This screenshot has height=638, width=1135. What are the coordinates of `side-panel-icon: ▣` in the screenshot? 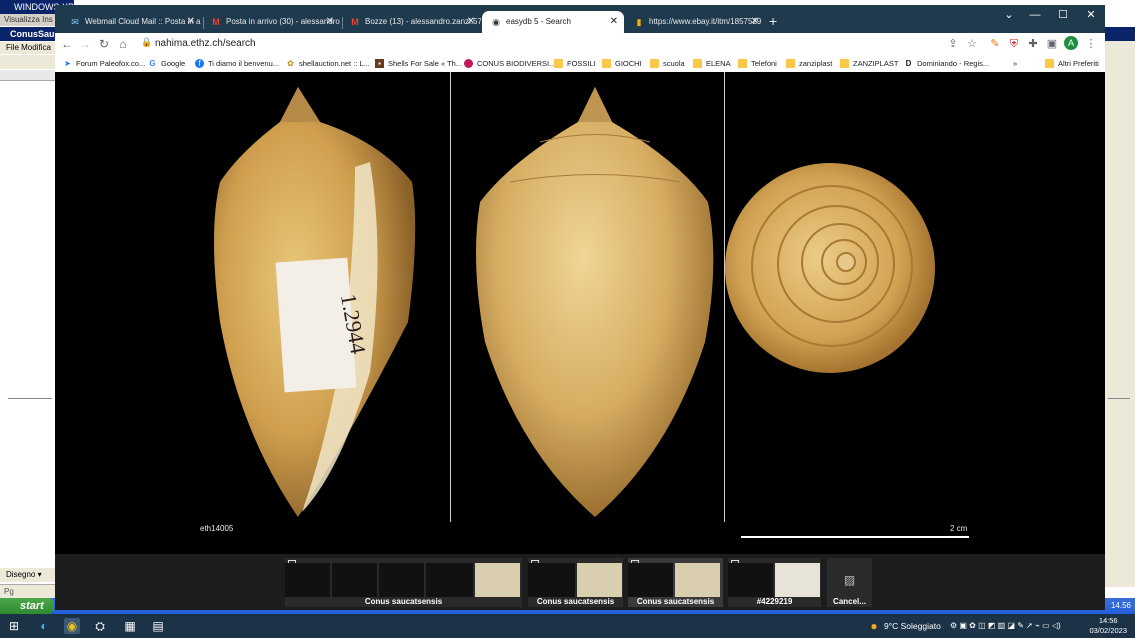 It's located at (1052, 44).